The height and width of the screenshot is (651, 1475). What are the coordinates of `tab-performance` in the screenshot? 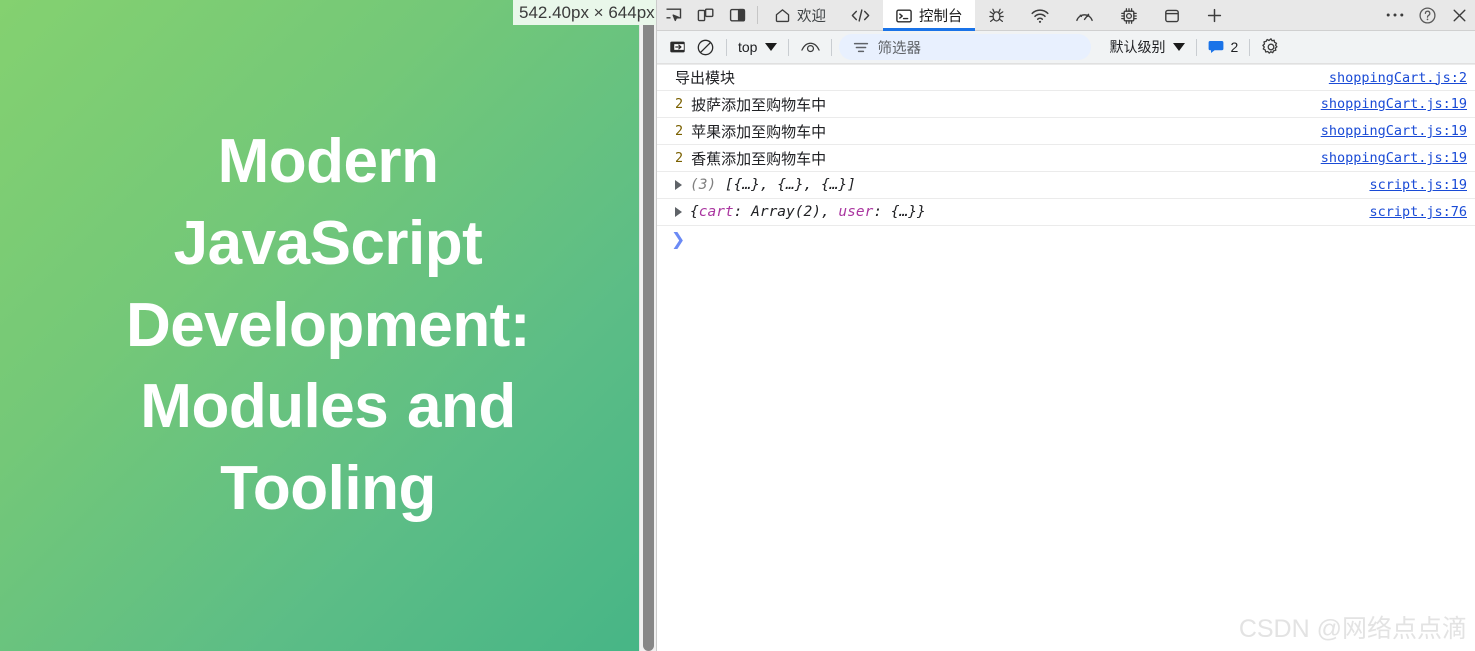 It's located at (1084, 15).